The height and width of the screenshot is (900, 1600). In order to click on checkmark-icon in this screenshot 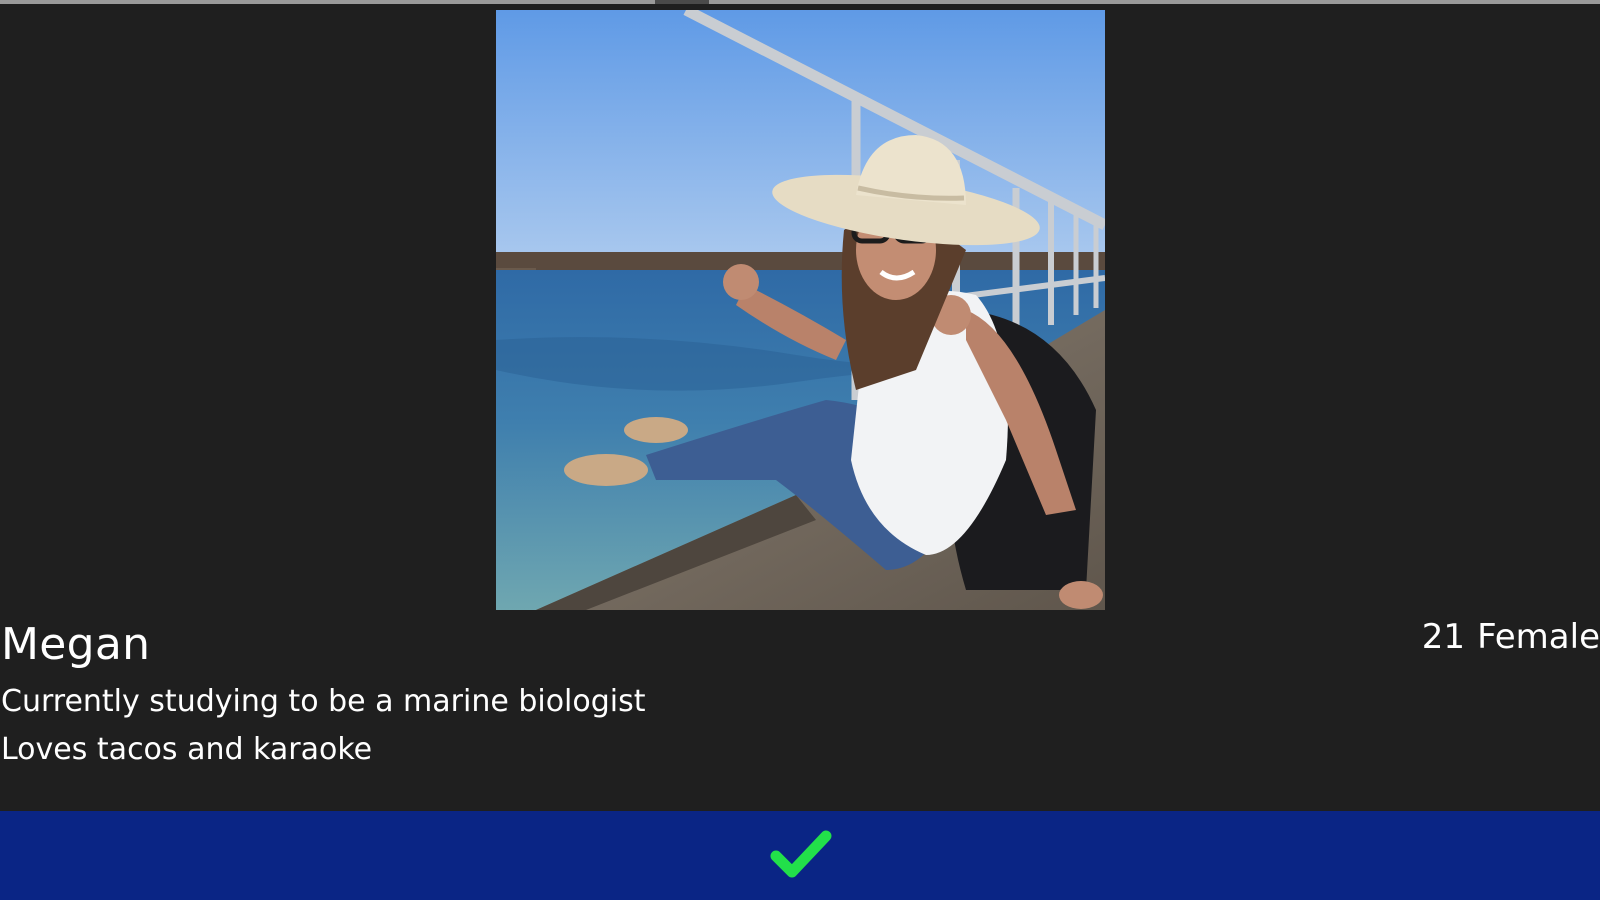, I will do `click(801, 854)`.